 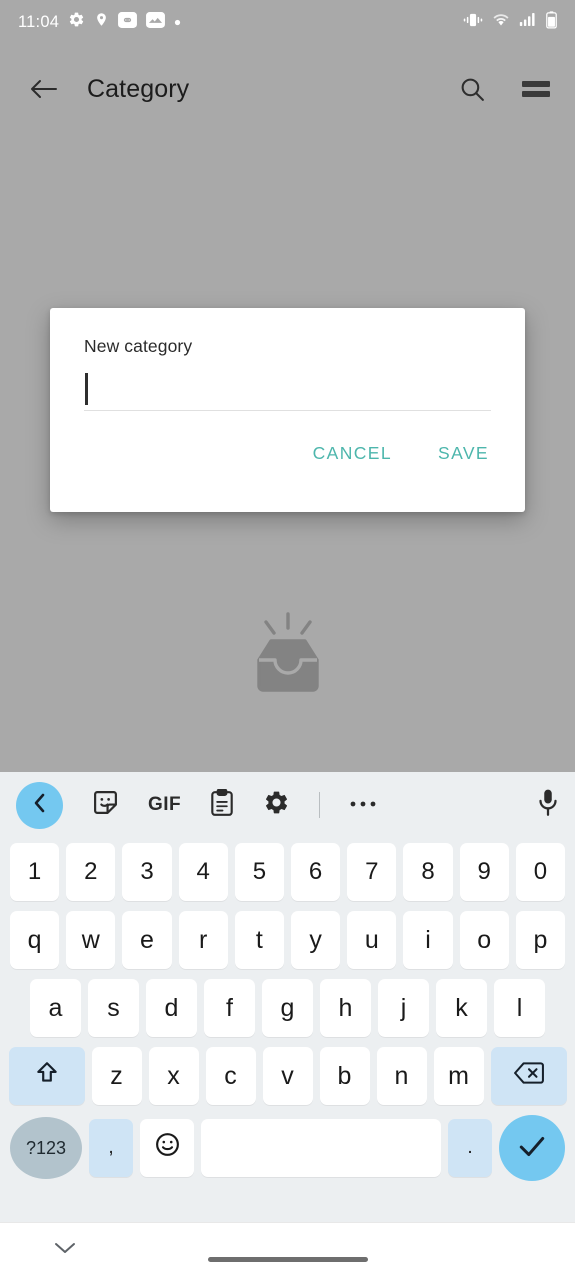 What do you see at coordinates (403, 1008) in the screenshot?
I see `key-j: j` at bounding box center [403, 1008].